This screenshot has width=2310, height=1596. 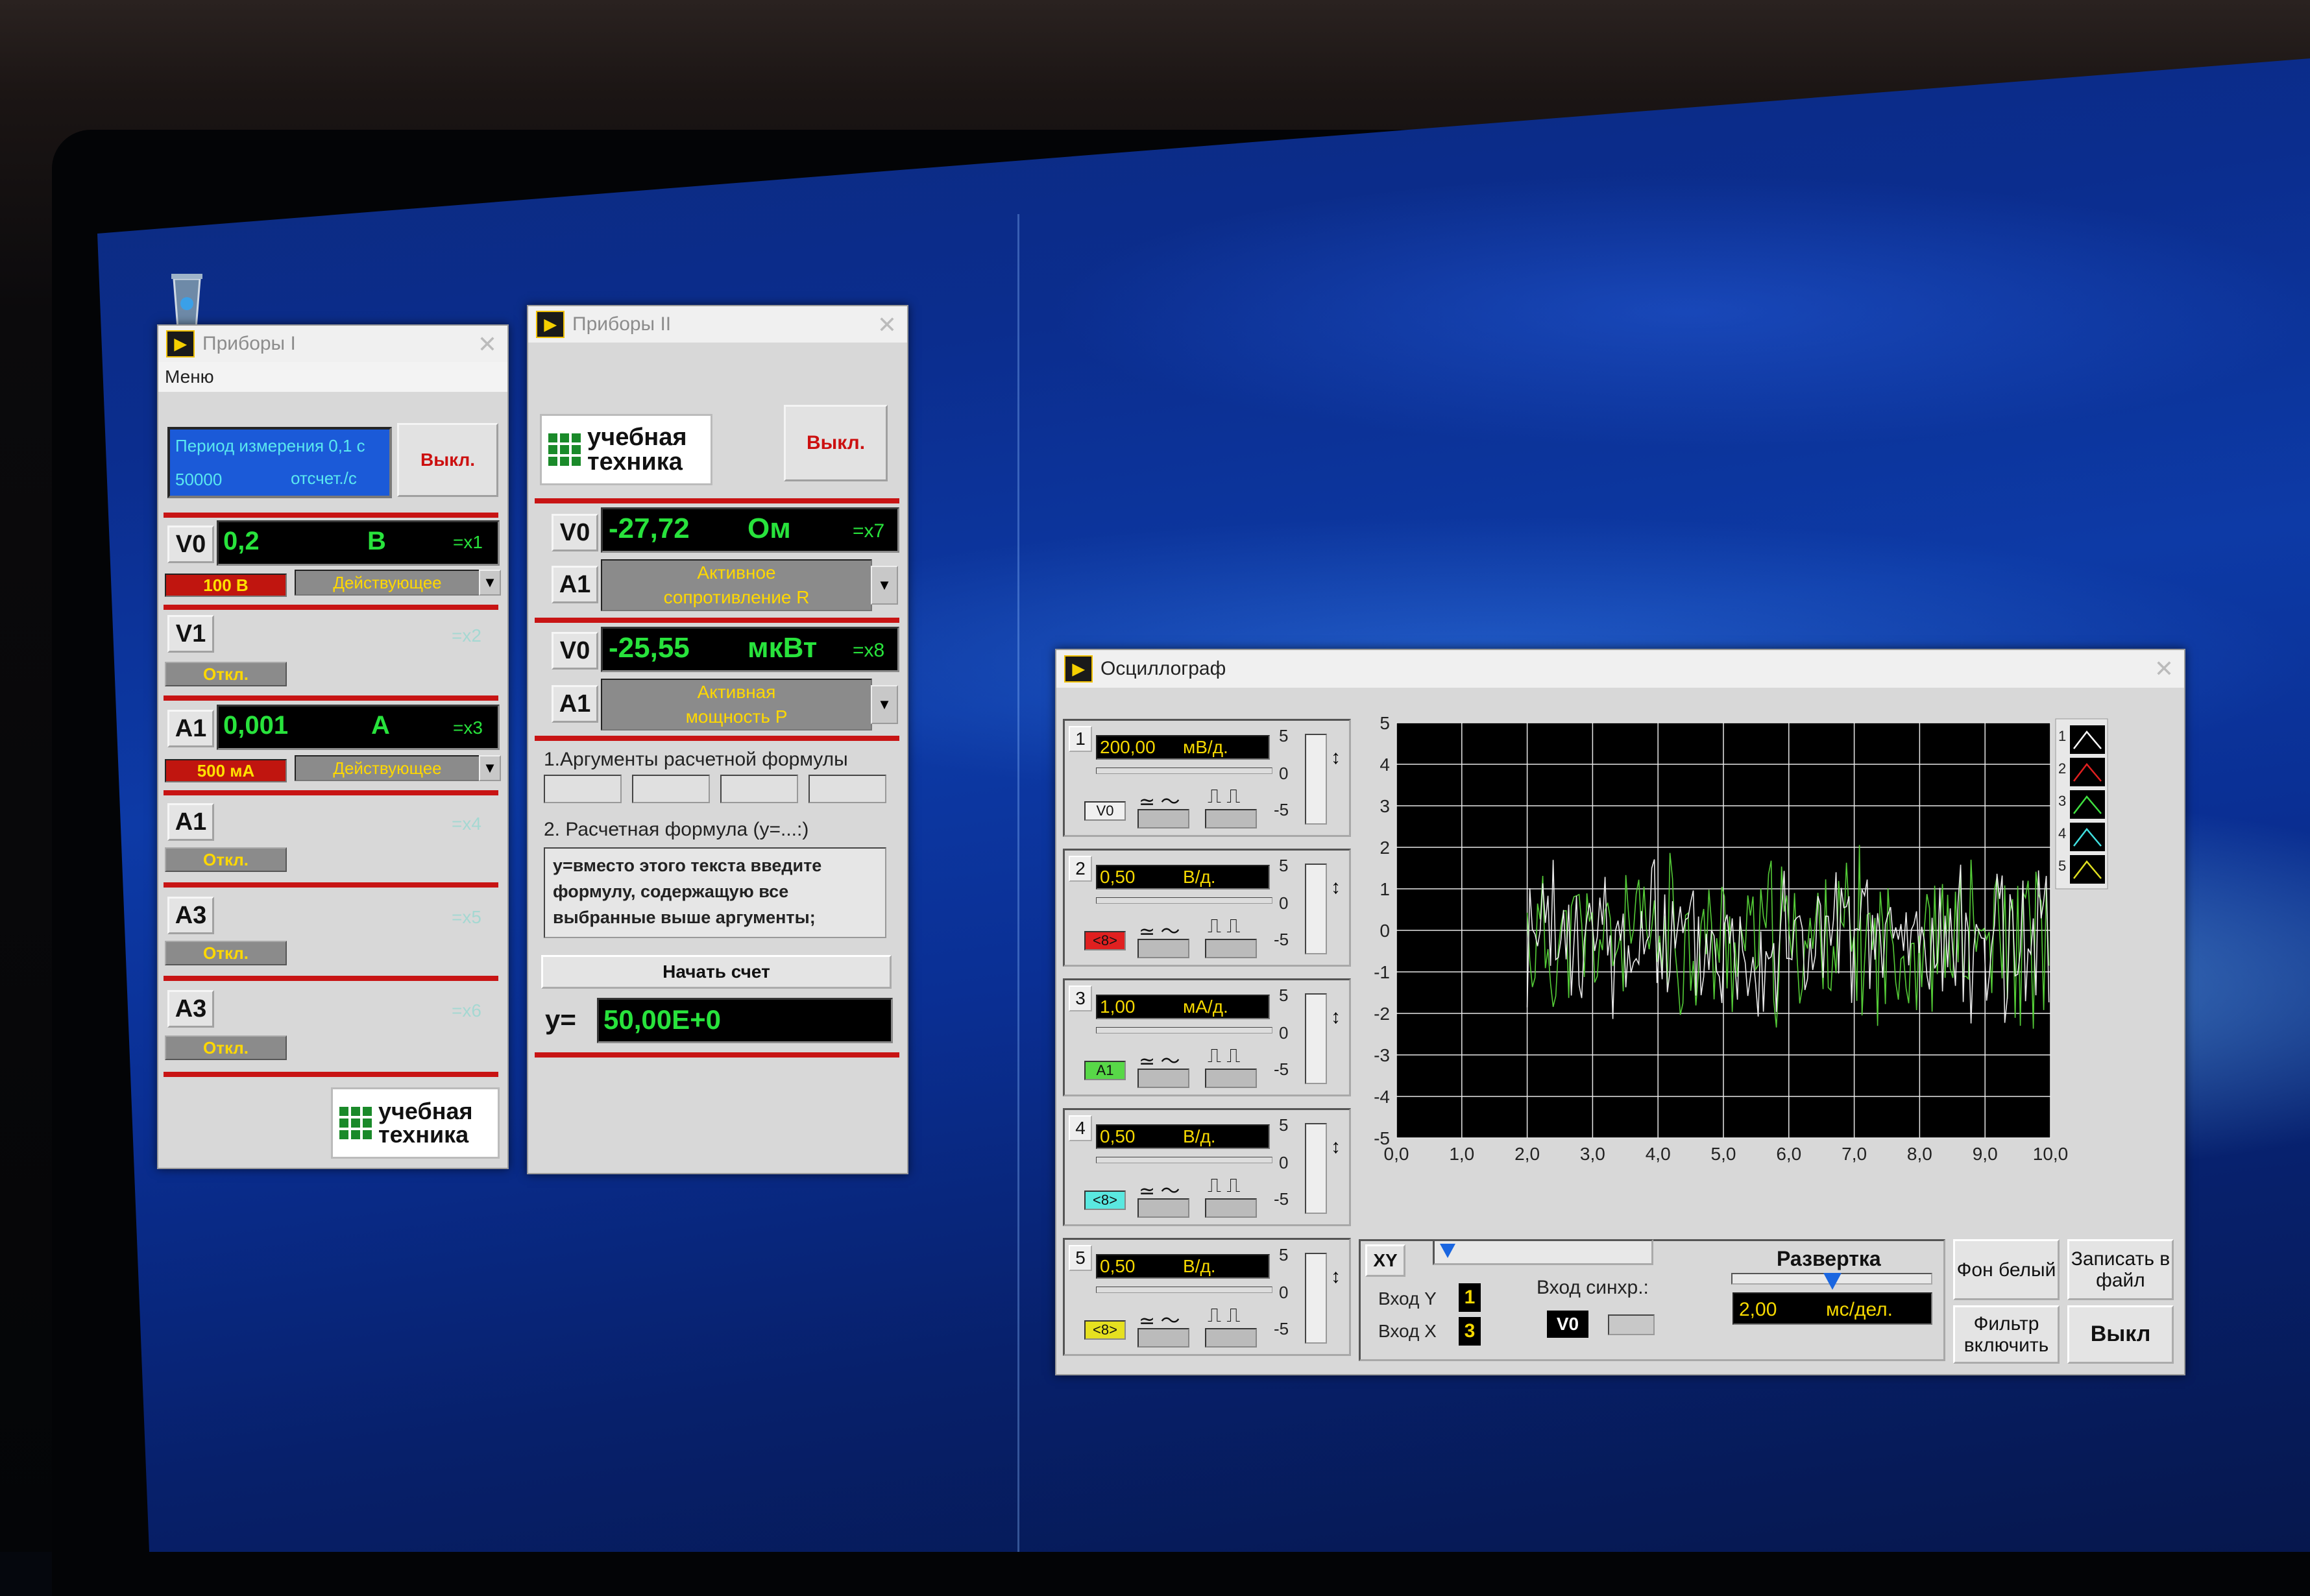 I want to click on y-tick-label: 5, so click(x=1385, y=723).